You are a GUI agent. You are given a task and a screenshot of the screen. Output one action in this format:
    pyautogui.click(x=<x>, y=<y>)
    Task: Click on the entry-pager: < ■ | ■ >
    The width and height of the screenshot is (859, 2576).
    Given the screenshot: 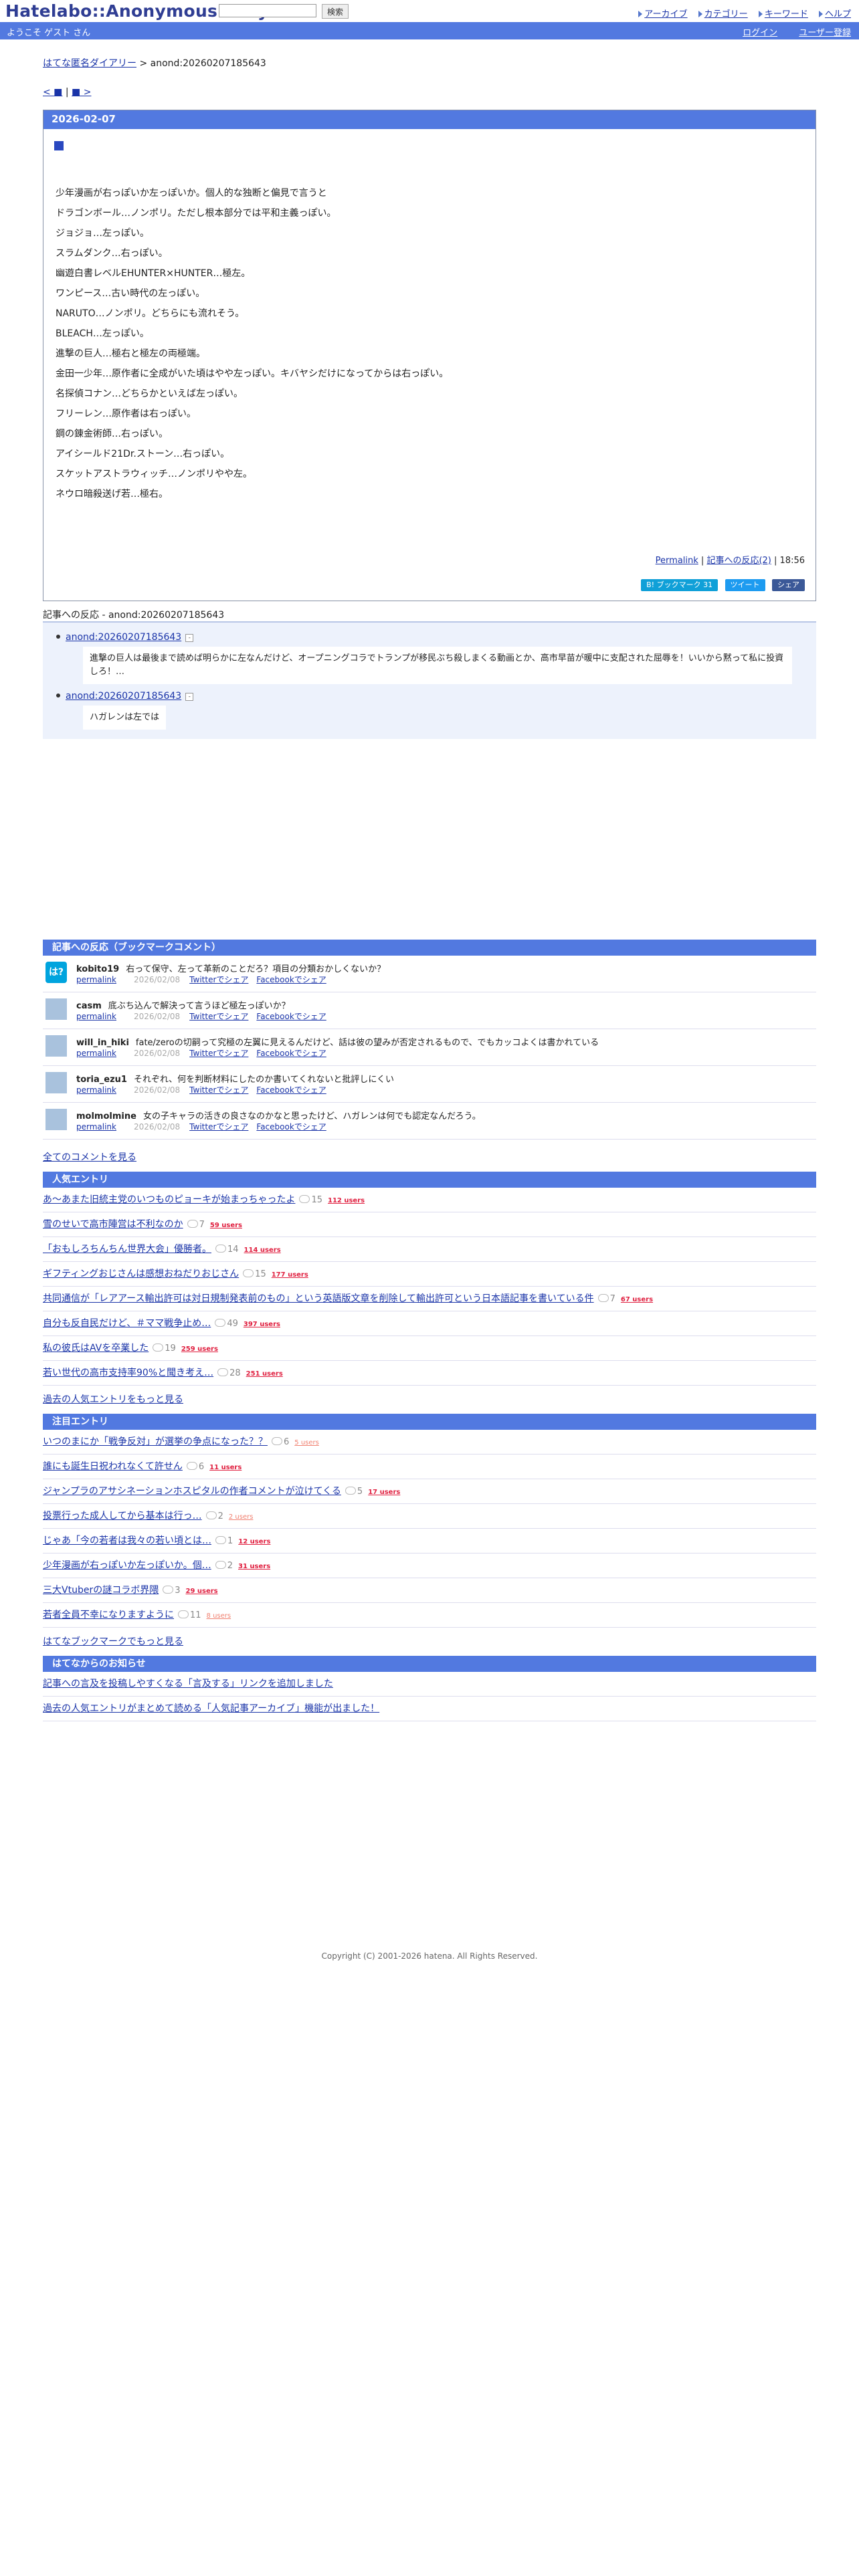 What is the action you would take?
    pyautogui.click(x=429, y=92)
    